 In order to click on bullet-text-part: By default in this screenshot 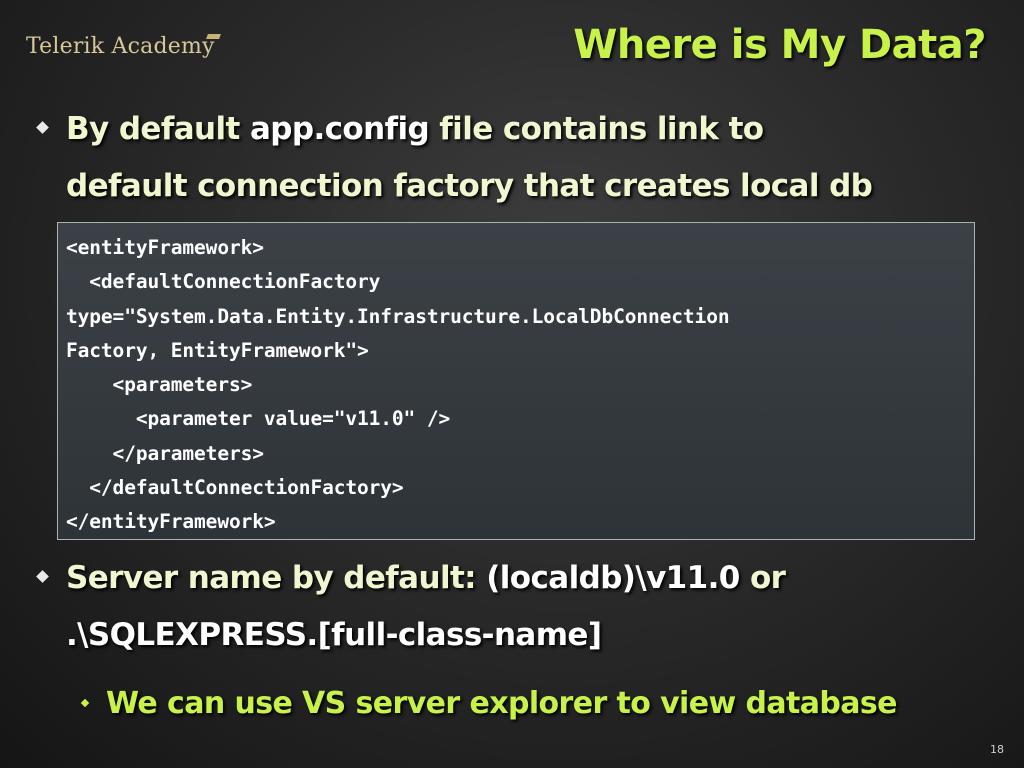, I will do `click(158, 129)`.